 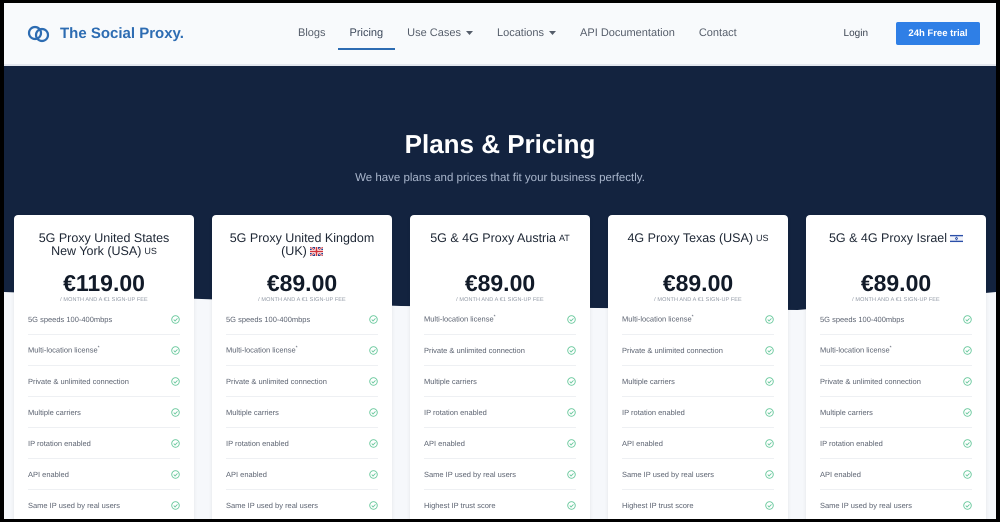 What do you see at coordinates (957, 238) in the screenshot?
I see `israel-flag-icon` at bounding box center [957, 238].